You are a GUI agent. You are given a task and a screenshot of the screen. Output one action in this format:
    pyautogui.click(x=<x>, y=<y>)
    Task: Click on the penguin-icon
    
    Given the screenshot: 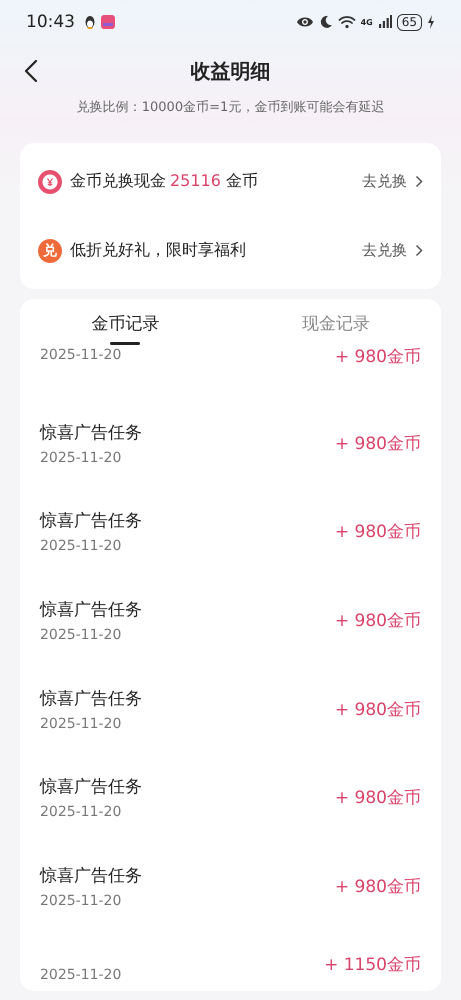 What is the action you would take?
    pyautogui.click(x=90, y=22)
    